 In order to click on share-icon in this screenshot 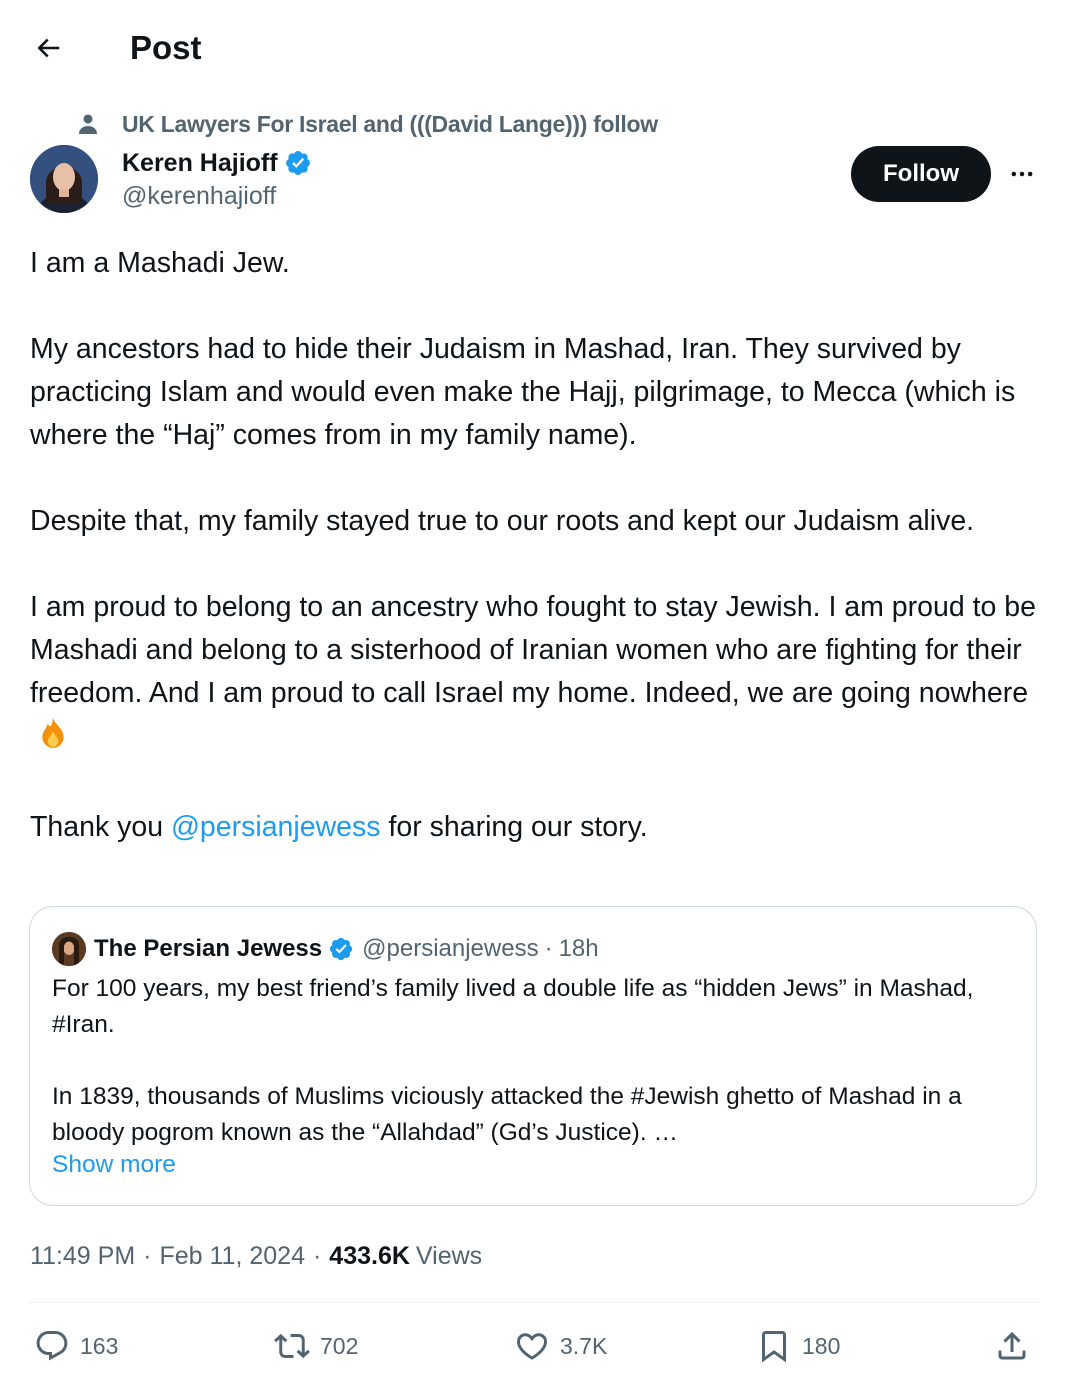, I will do `click(1012, 1345)`.